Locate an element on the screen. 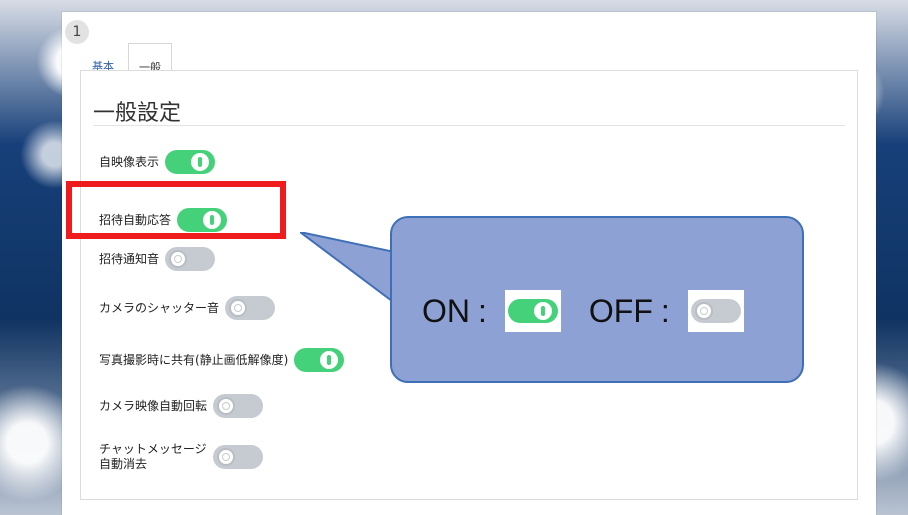 Image resolution: width=908 pixels, height=515 pixels. callout-tail is located at coordinates (352, 272).